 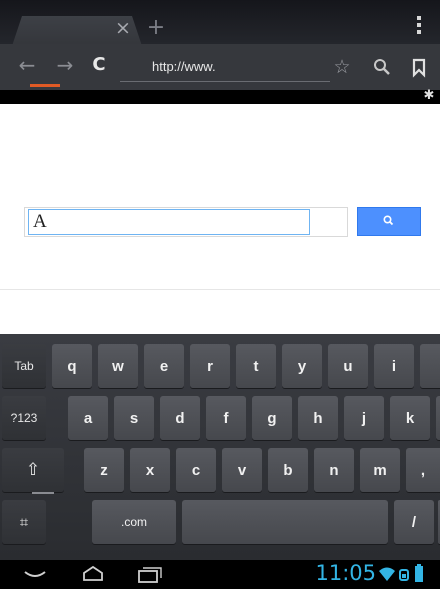 What do you see at coordinates (65, 65) in the screenshot?
I see `forward-icon: →` at bounding box center [65, 65].